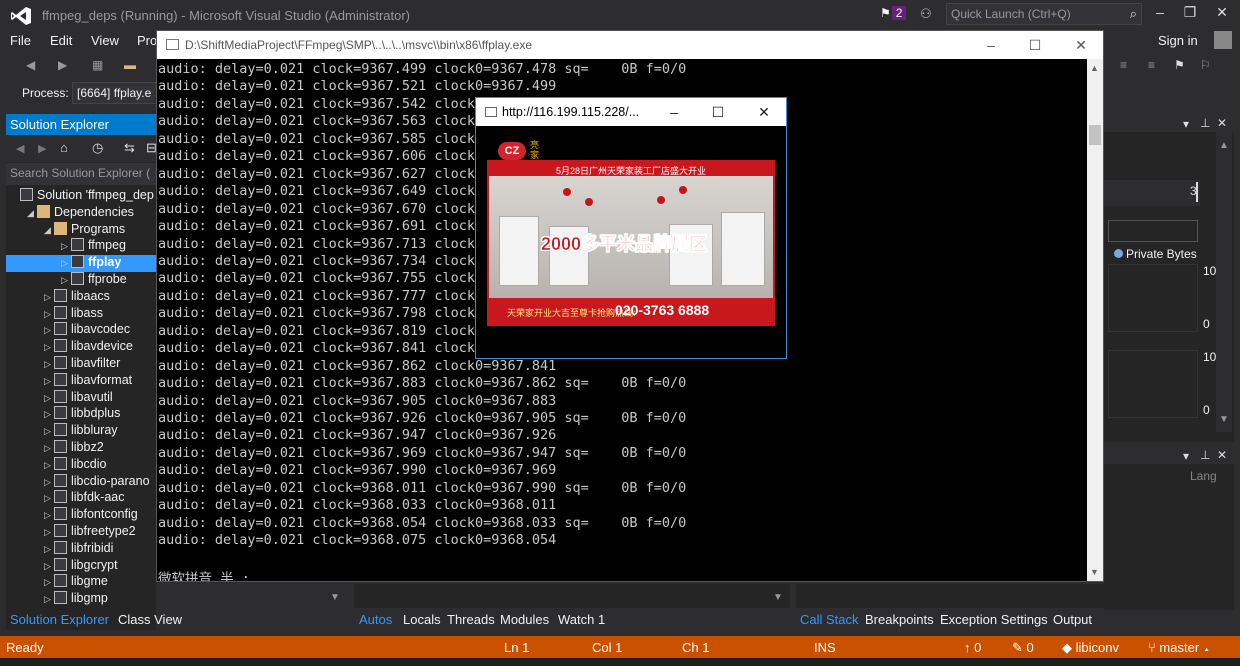 This screenshot has height=666, width=1240. I want to click on status-repo: ◆ libiconv, so click(1090, 648).